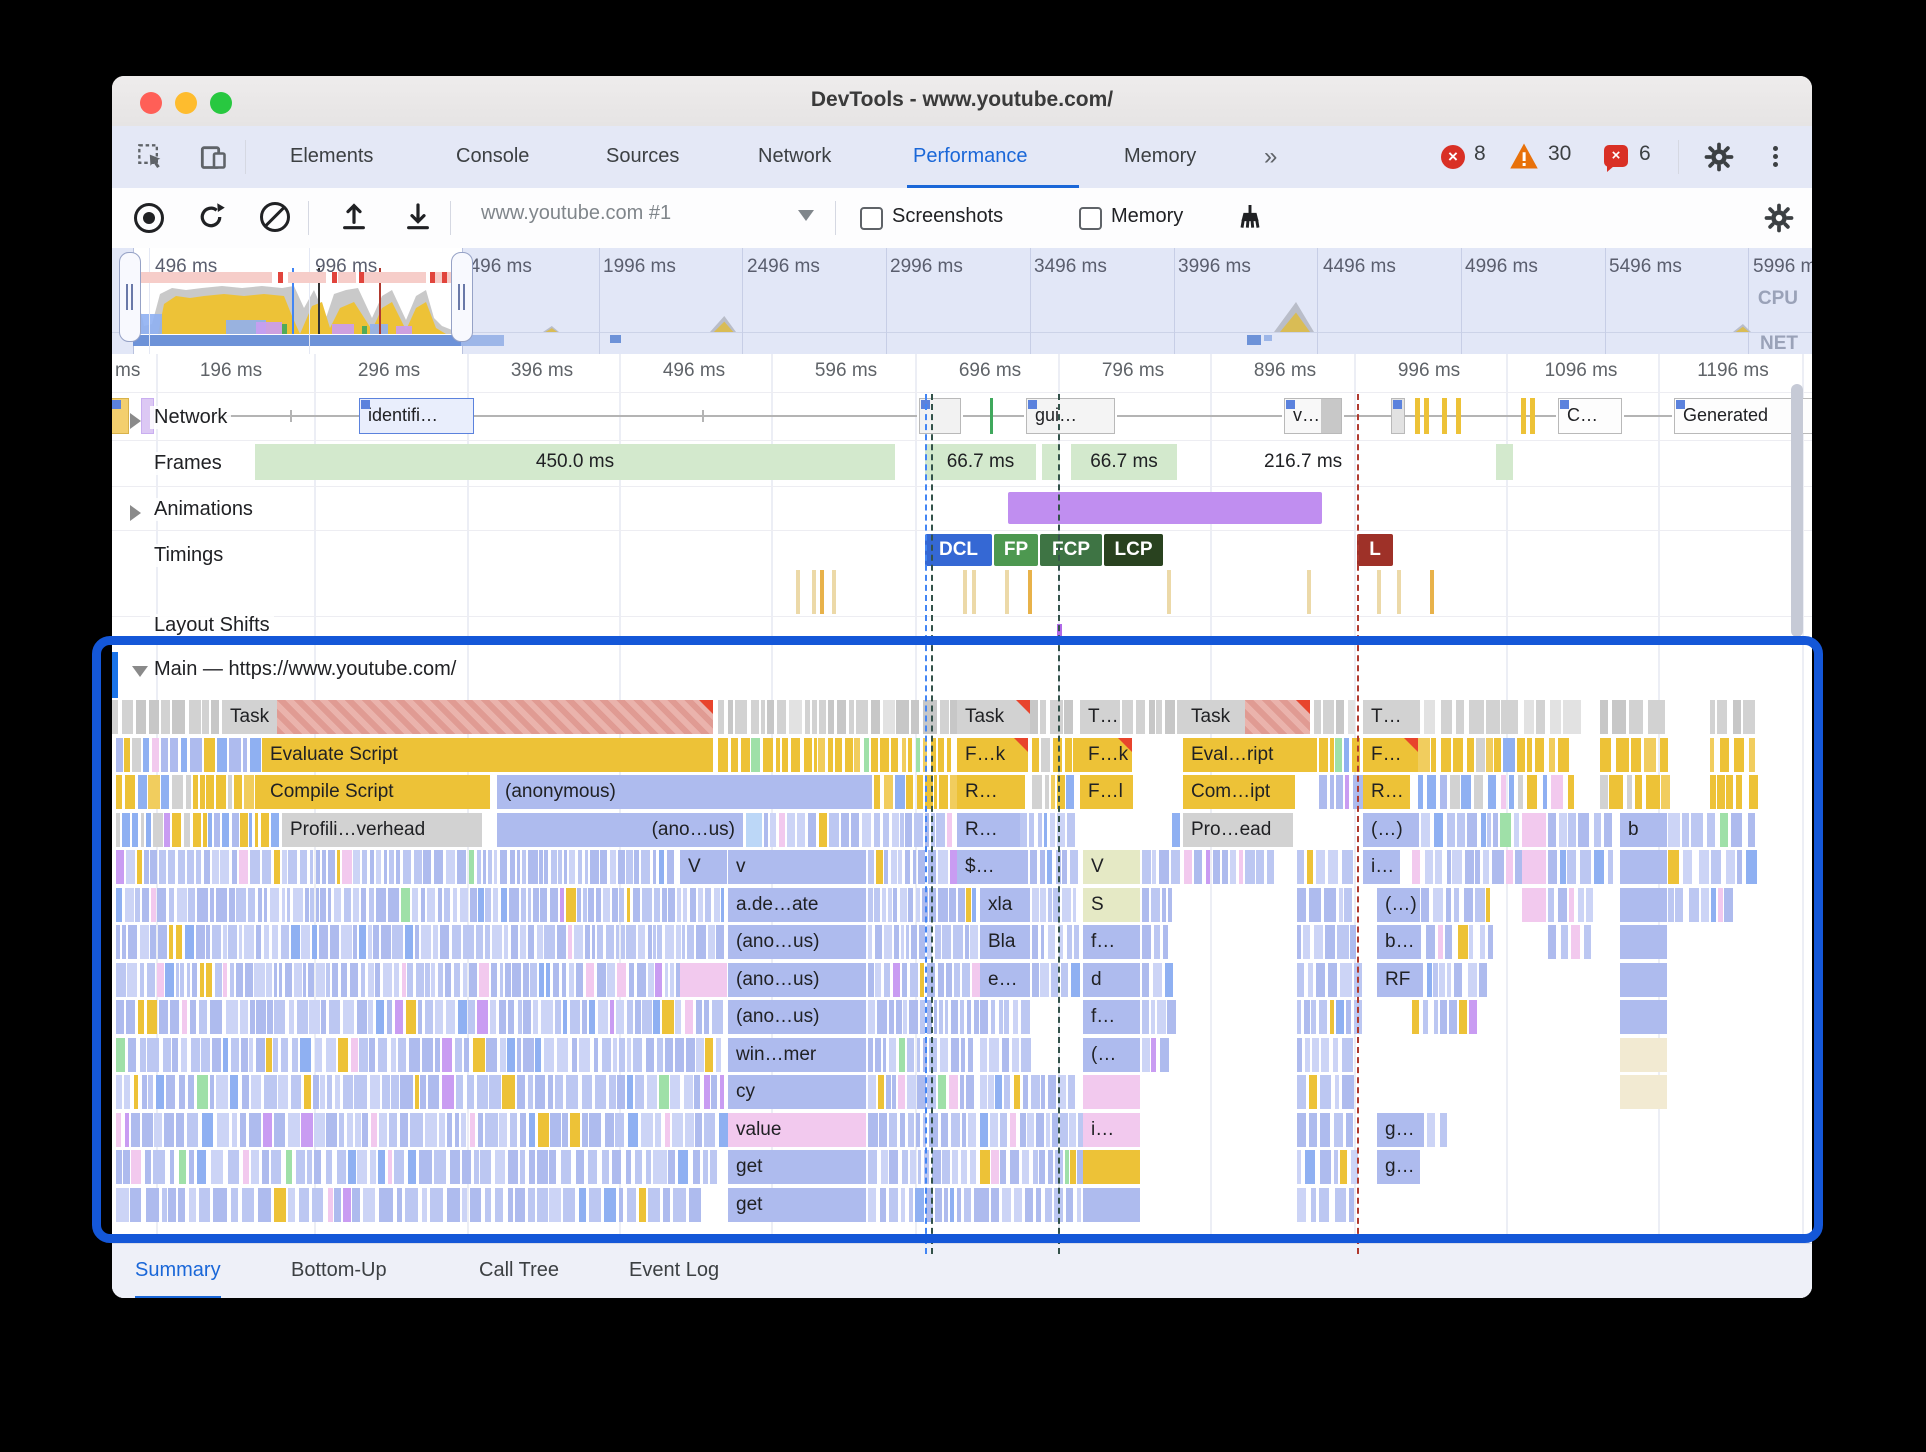  I want to click on inspect-icon, so click(151, 157).